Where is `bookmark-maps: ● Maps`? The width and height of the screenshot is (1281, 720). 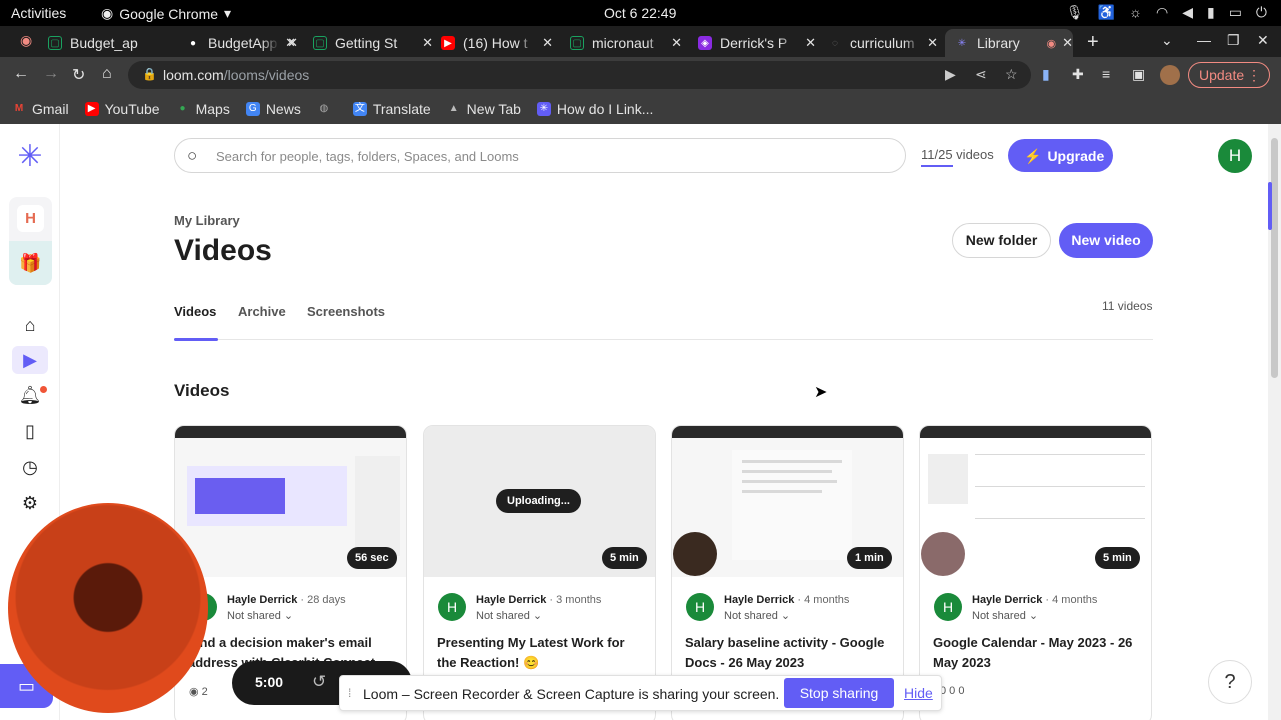
bookmark-maps: ● Maps is located at coordinates (203, 109).